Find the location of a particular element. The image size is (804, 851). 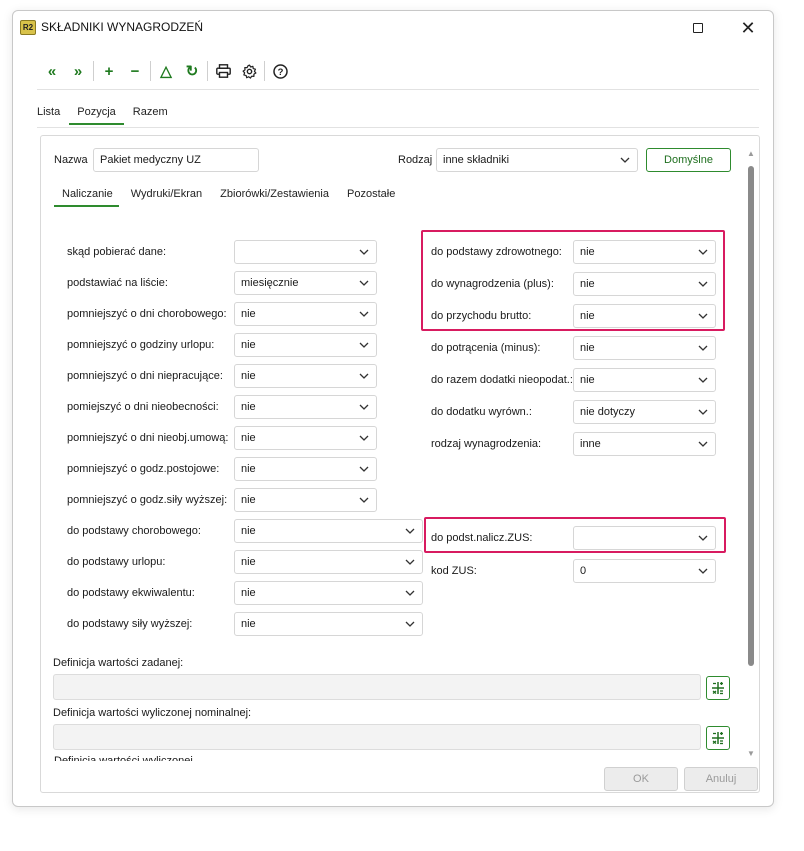

tabs-divider is located at coordinates (398, 127).